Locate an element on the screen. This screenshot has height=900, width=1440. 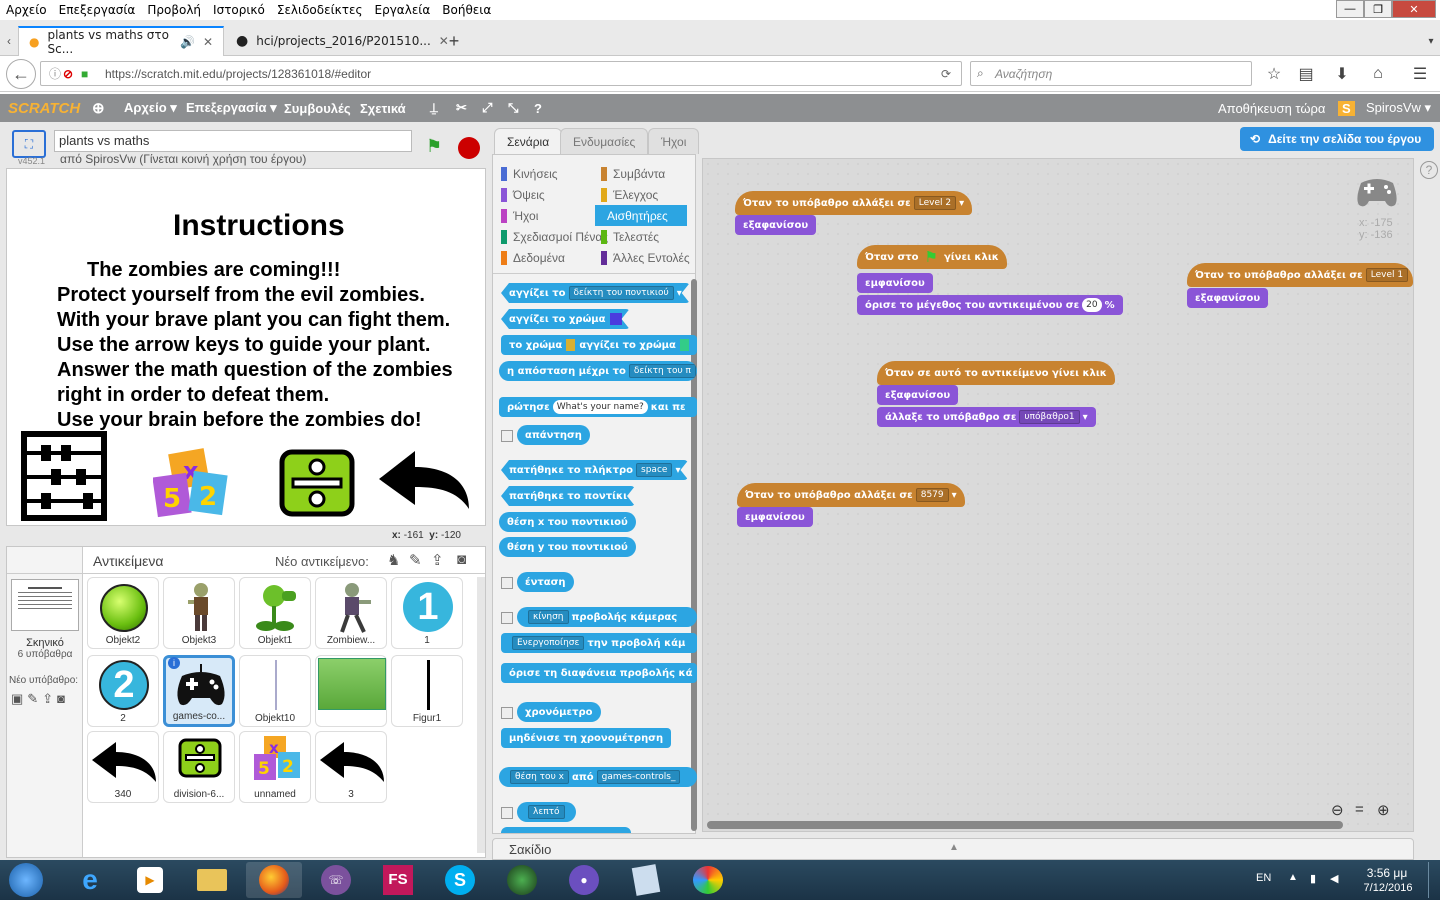
hat-backdrop-switches: Όταν το υπόβαθρο αλλάξει σε Level 2 ▾ is located at coordinates (854, 203).